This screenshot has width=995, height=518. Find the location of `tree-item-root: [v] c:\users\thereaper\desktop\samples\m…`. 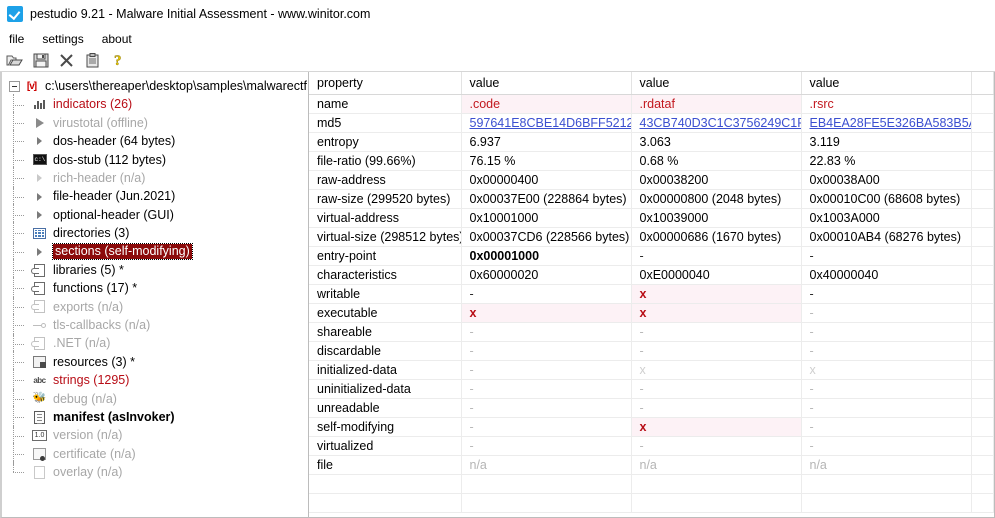

tree-item-root: [v] c:\users\thereaper\desktop\samples\m… is located at coordinates (155, 86).